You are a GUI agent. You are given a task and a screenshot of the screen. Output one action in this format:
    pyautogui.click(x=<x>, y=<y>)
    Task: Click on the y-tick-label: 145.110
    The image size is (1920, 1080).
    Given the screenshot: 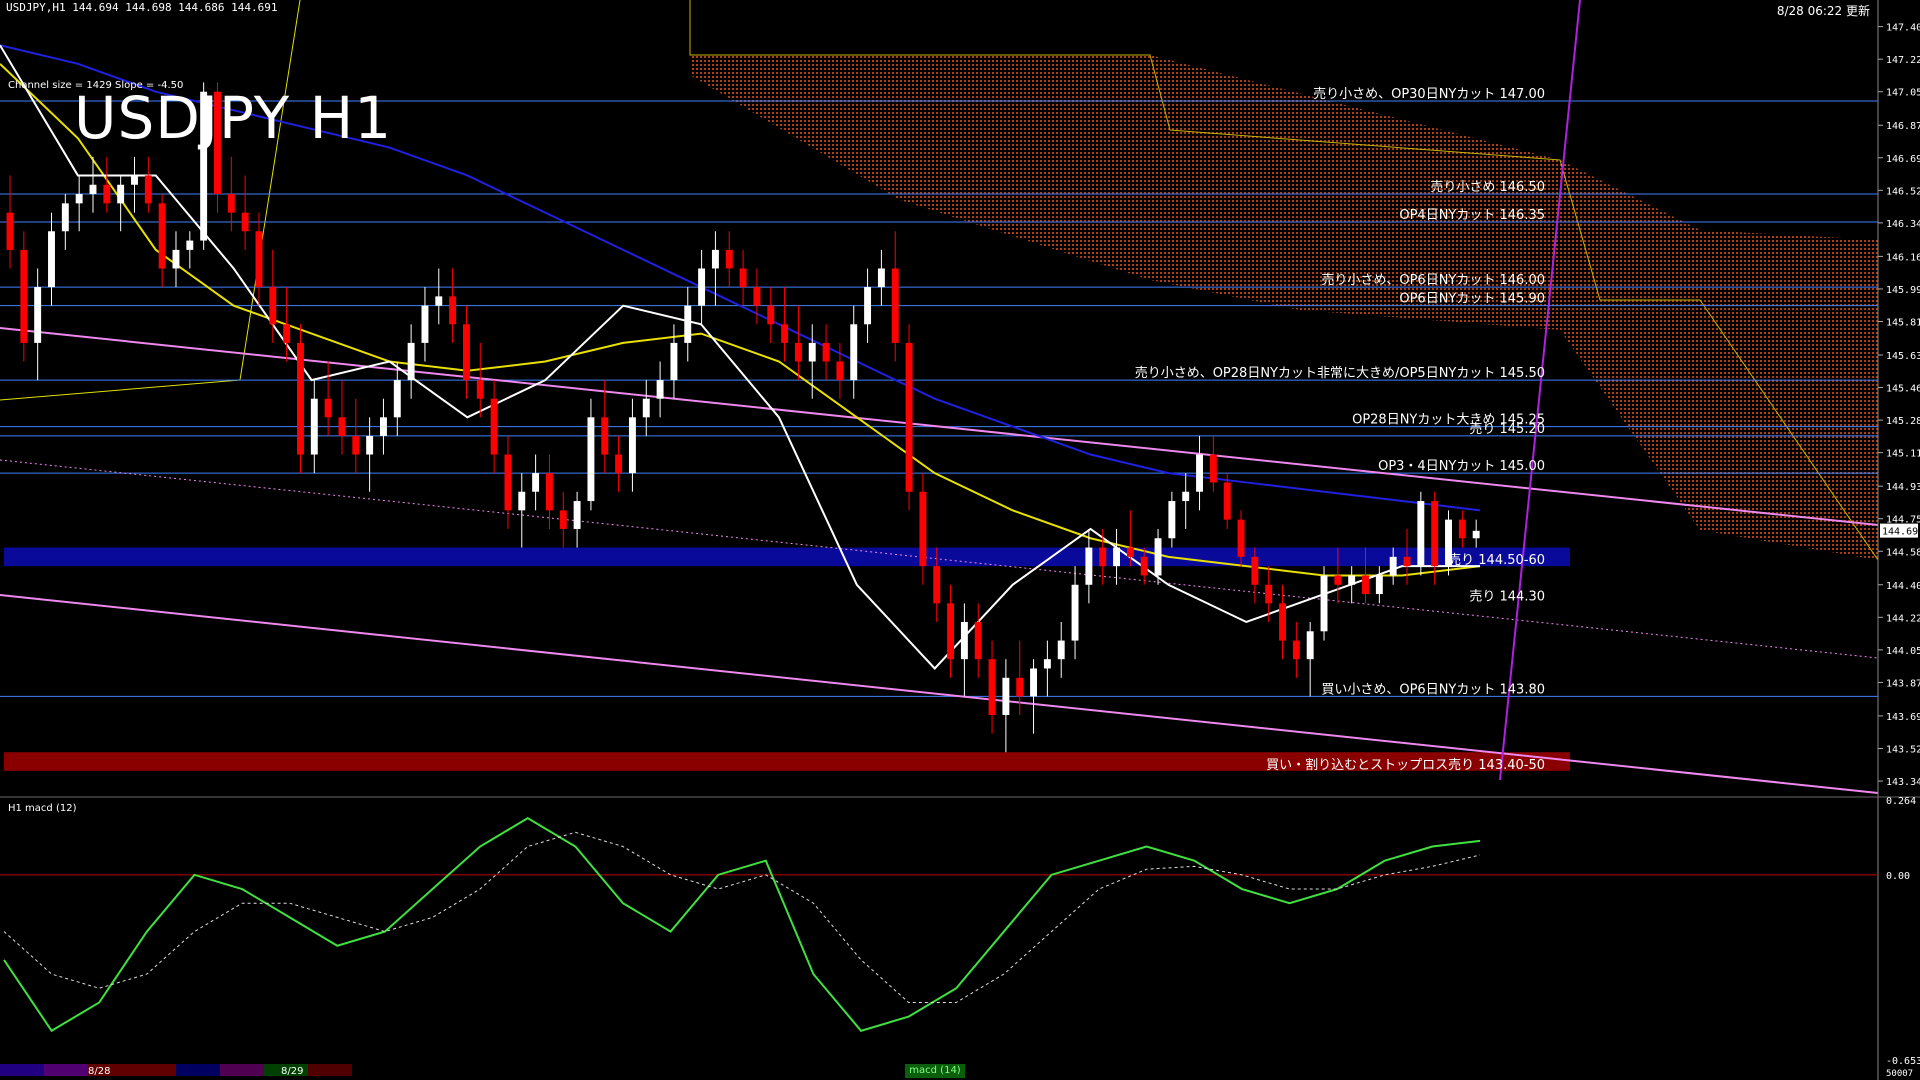 What is the action you would take?
    pyautogui.click(x=1903, y=454)
    